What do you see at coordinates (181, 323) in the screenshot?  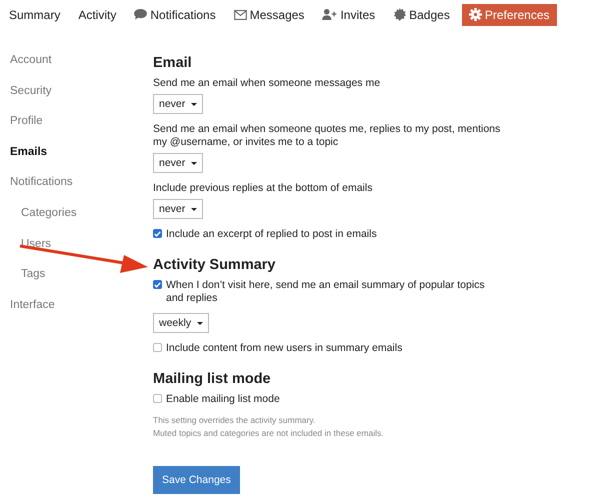 I see `frequency-dropdown: weekly` at bounding box center [181, 323].